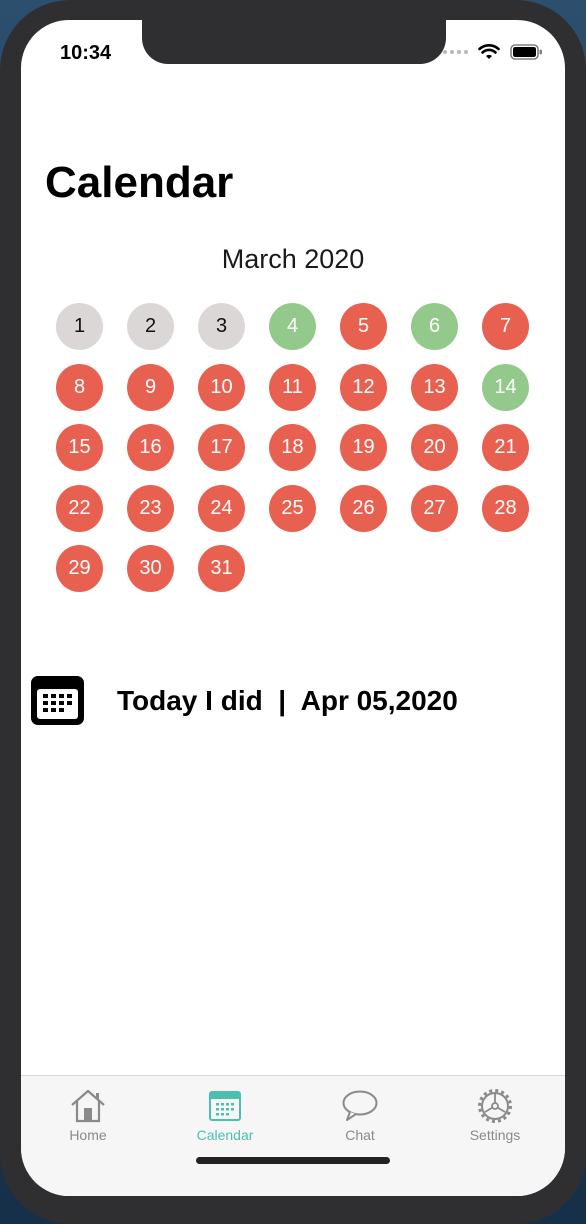  Describe the element at coordinates (287, 700) in the screenshot. I see `today-label: Today I did | Apr 05,2020` at that location.